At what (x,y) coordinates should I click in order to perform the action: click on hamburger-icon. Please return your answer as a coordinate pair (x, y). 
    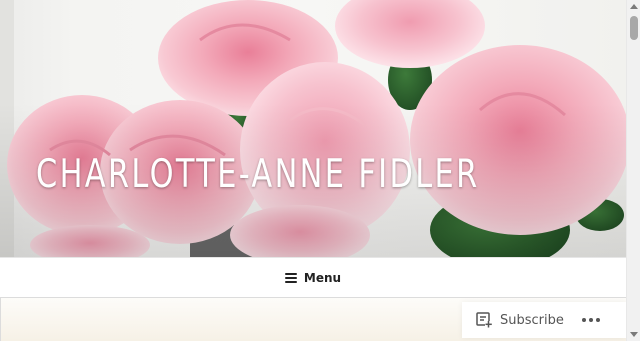
    Looking at the image, I should click on (290, 277).